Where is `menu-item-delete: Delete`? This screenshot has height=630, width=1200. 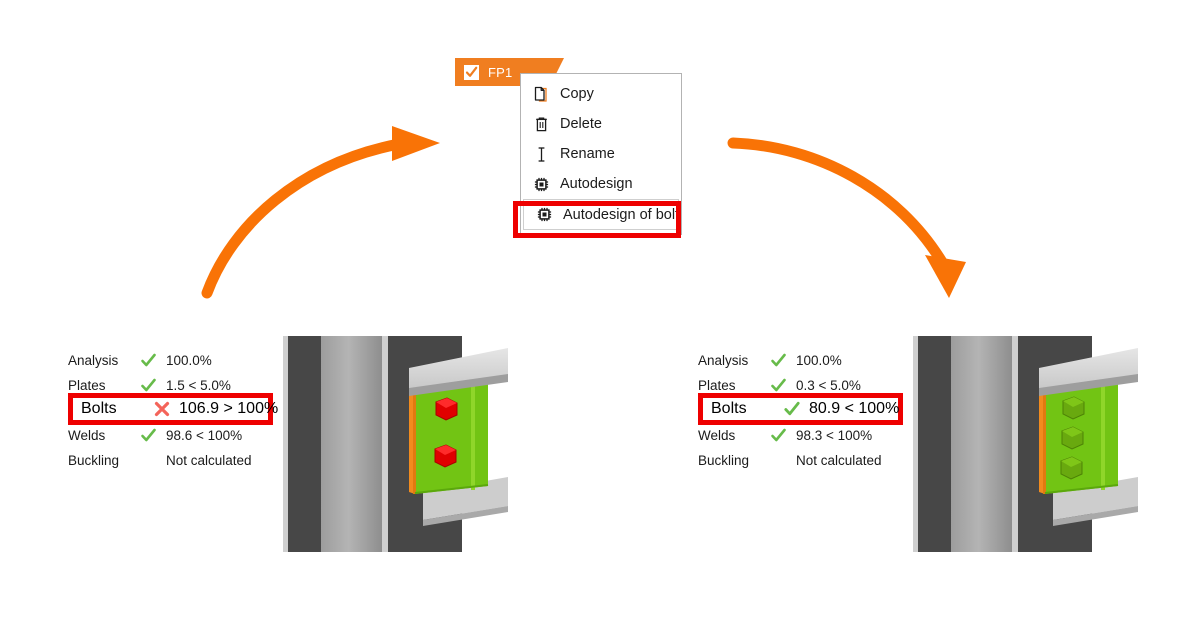
menu-item-delete: Delete is located at coordinates (601, 124).